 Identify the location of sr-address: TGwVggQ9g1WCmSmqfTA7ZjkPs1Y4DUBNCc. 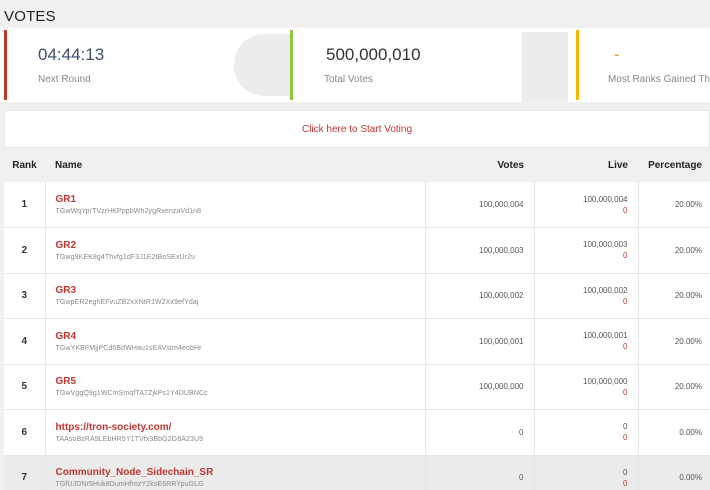
(131, 394).